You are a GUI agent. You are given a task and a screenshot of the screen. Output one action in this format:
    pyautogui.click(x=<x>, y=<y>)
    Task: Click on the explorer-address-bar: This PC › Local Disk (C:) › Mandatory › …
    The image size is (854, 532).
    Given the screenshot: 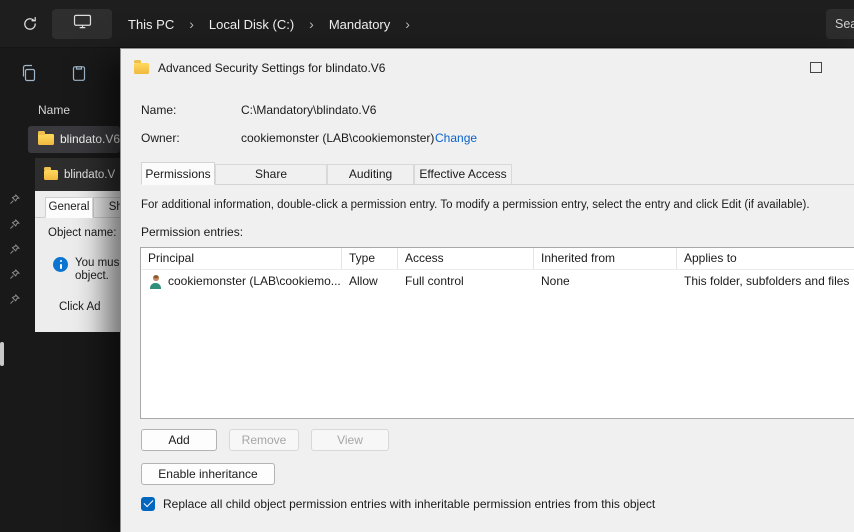 What is the action you would take?
    pyautogui.click(x=427, y=24)
    